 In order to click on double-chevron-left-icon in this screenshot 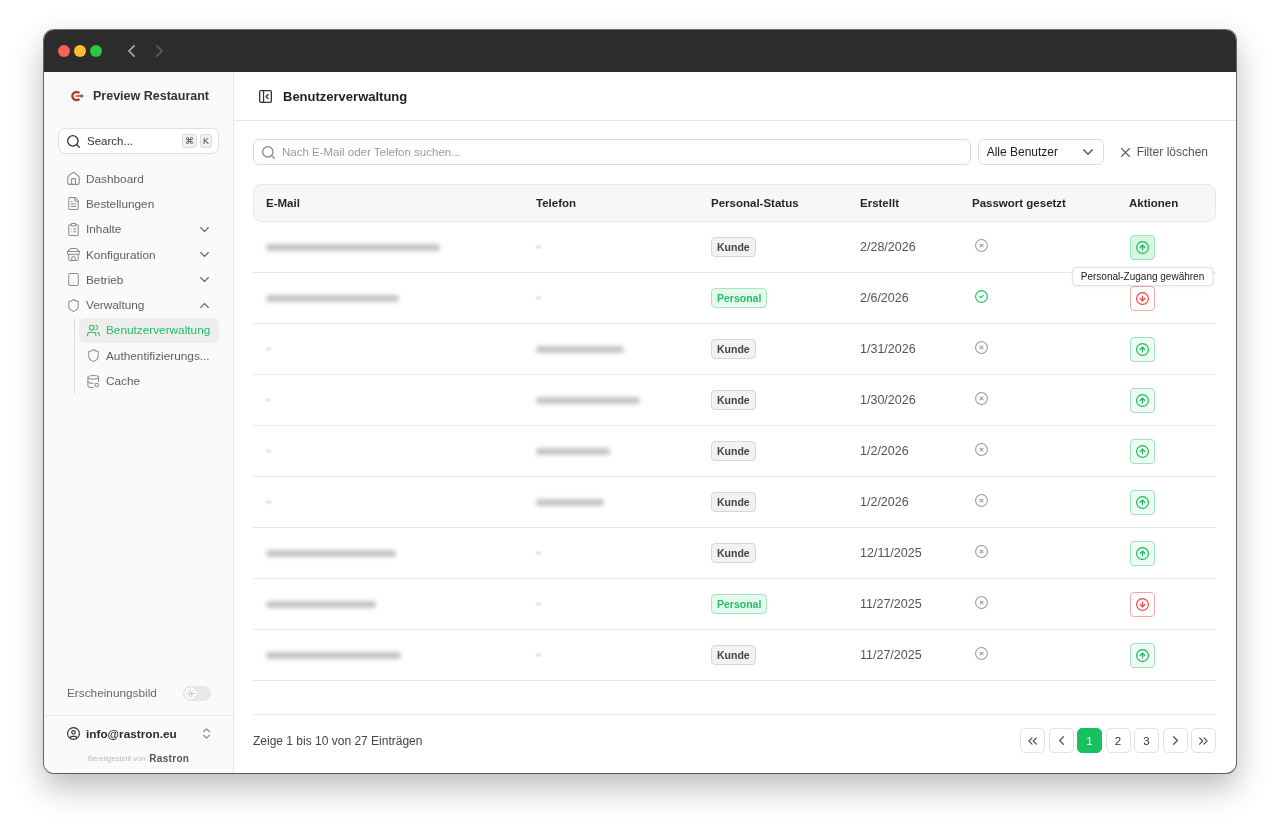, I will do `click(1032, 740)`.